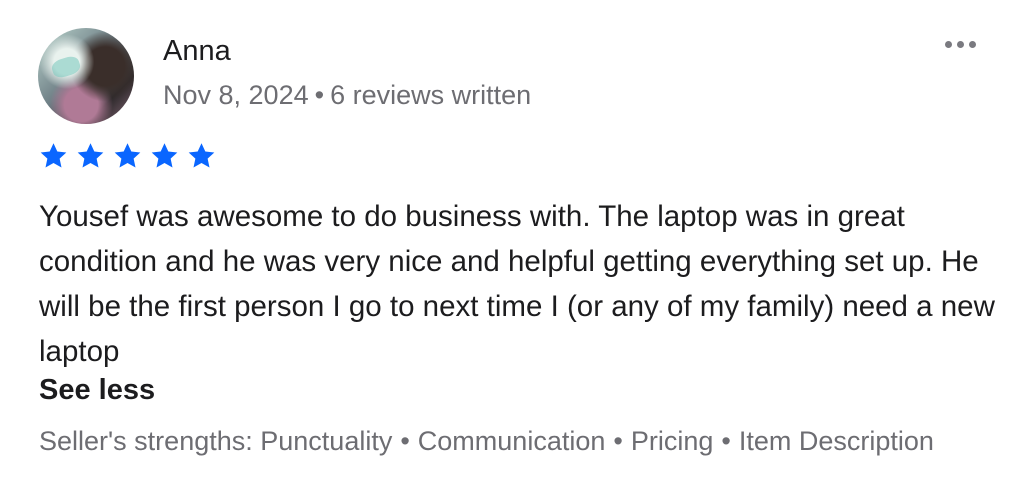 The width and height of the screenshot is (1024, 503). What do you see at coordinates (86, 76) in the screenshot?
I see `avatar` at bounding box center [86, 76].